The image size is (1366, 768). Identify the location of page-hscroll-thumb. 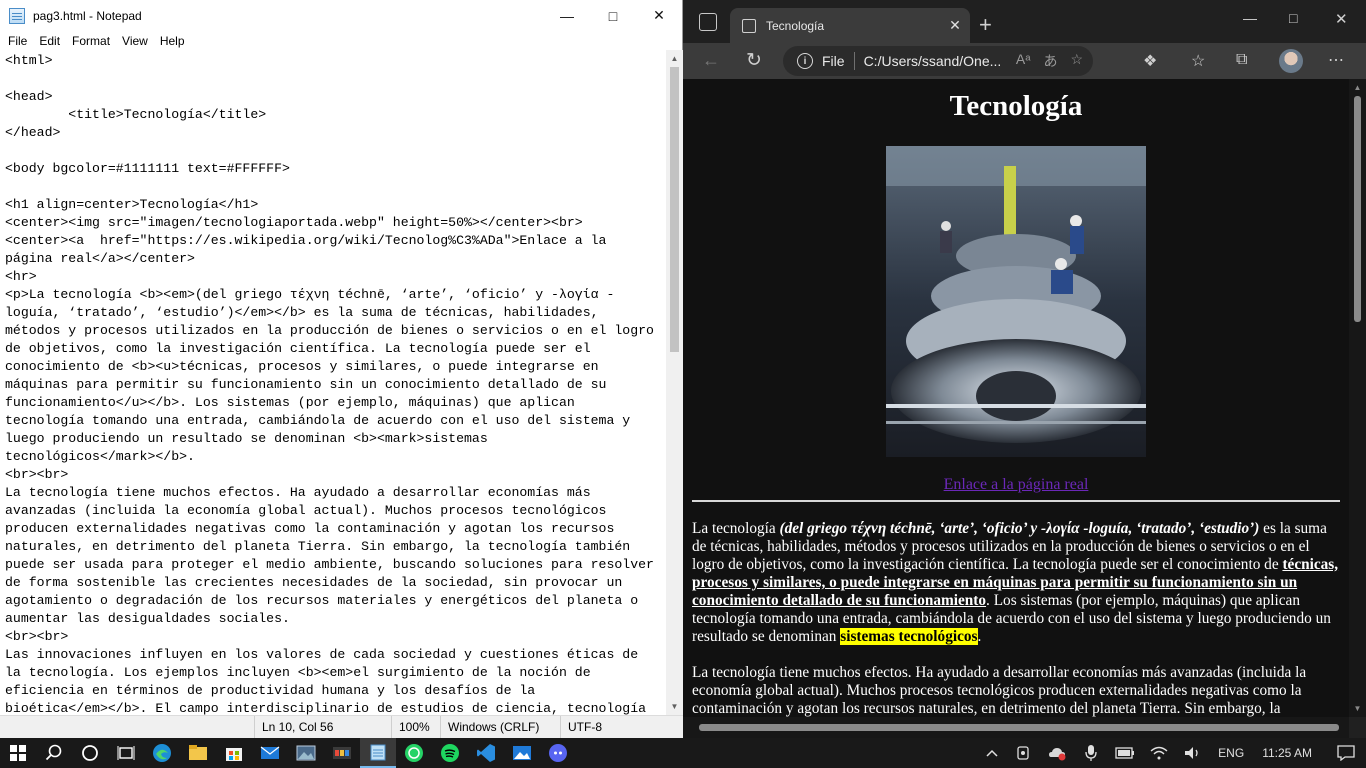
(1019, 727).